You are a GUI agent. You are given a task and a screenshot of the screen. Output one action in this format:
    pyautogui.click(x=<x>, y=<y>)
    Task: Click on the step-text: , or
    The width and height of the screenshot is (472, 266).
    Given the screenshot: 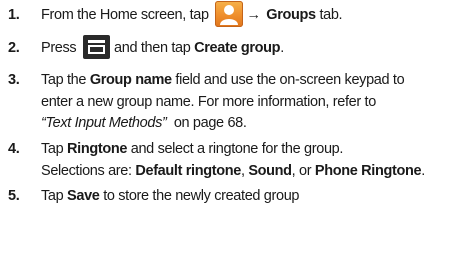 What is the action you would take?
    pyautogui.click(x=301, y=170)
    